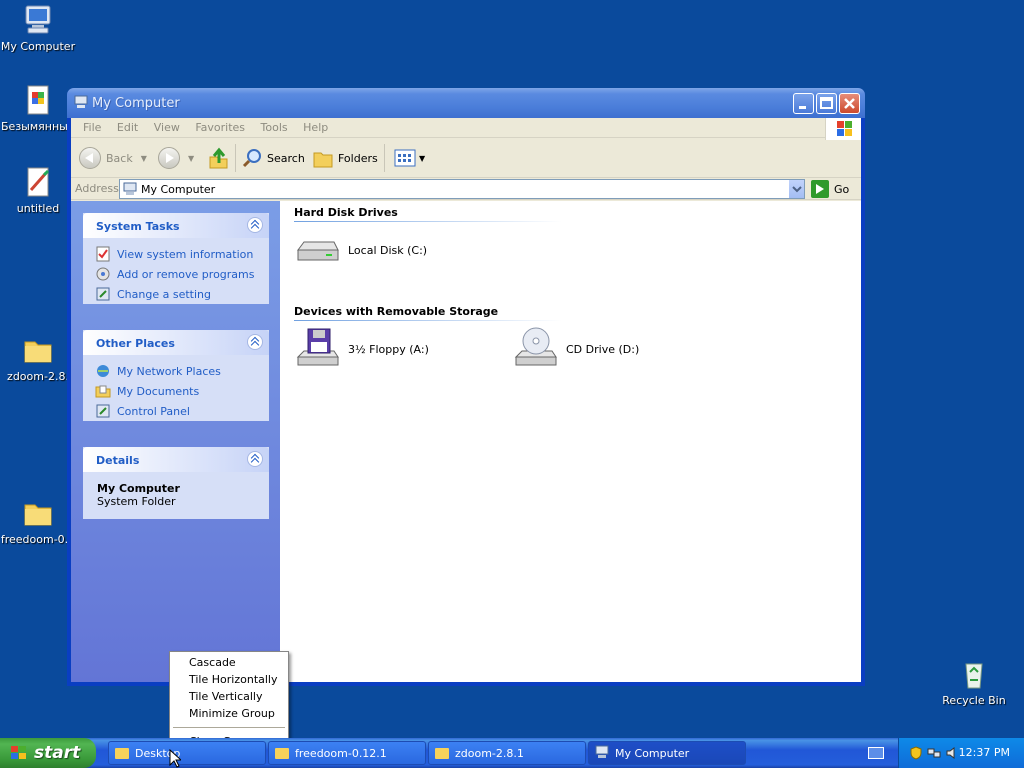  I want to click on task-view-system-information: View system information, so click(176, 254).